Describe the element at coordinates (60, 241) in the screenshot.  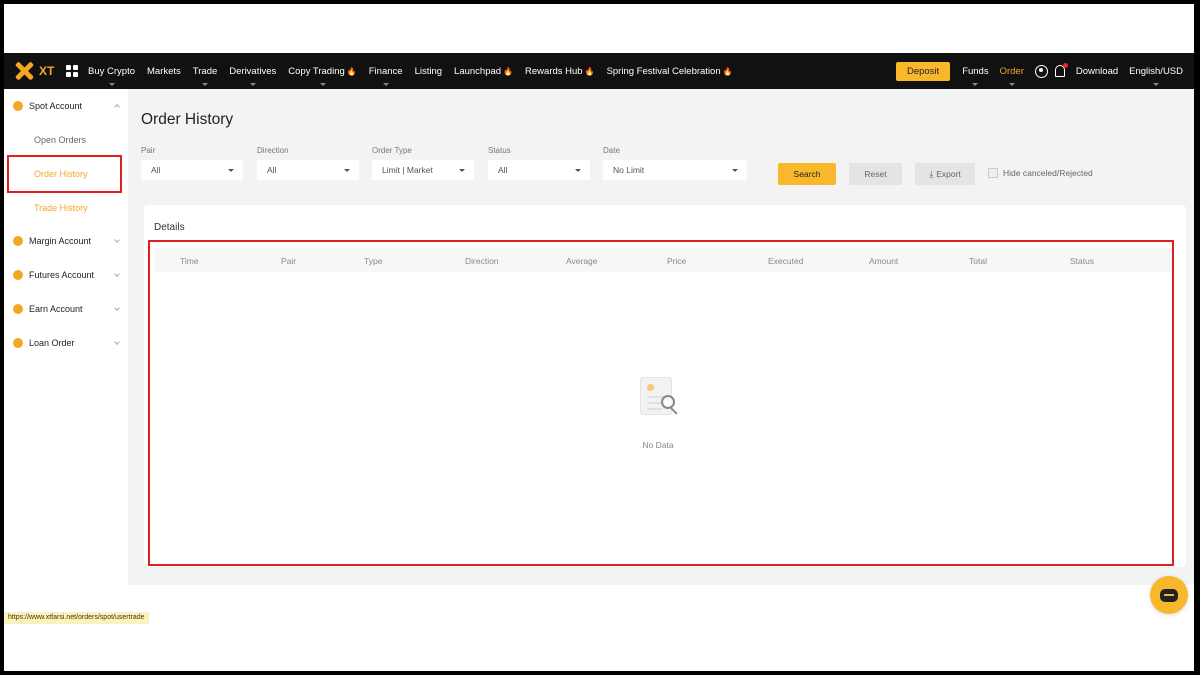
I see `sidebar-group-label: Margin Account` at that location.